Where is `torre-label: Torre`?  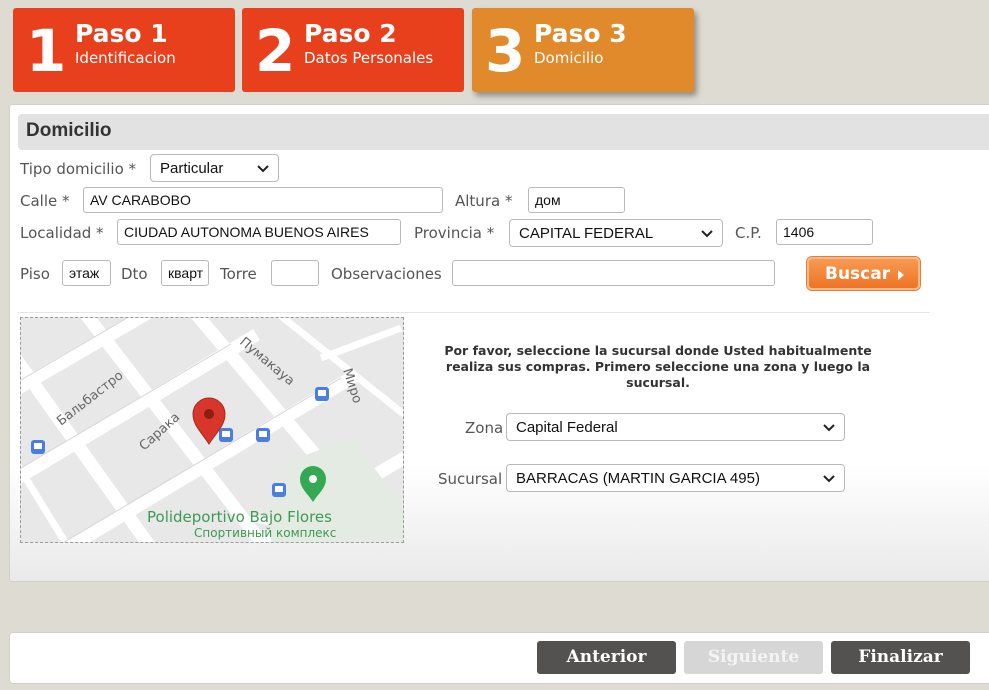 torre-label: Torre is located at coordinates (238, 274).